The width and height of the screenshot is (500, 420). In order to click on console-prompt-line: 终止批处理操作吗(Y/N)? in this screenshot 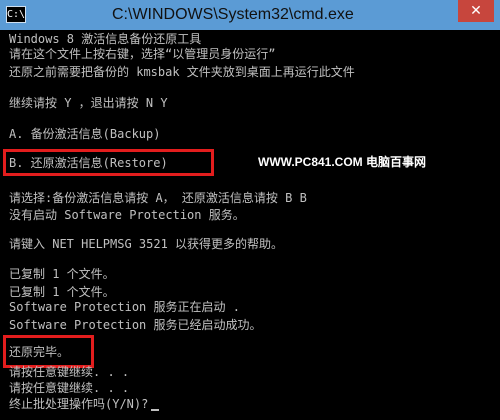, I will do `click(84, 404)`.